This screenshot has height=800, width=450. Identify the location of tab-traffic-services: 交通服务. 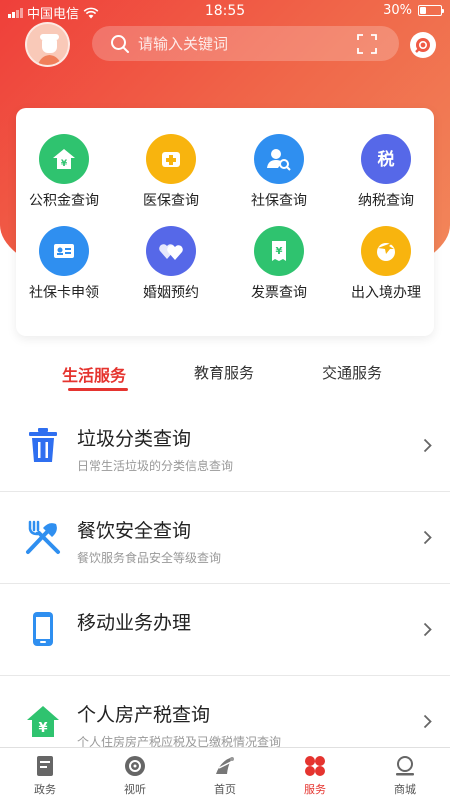
(352, 372).